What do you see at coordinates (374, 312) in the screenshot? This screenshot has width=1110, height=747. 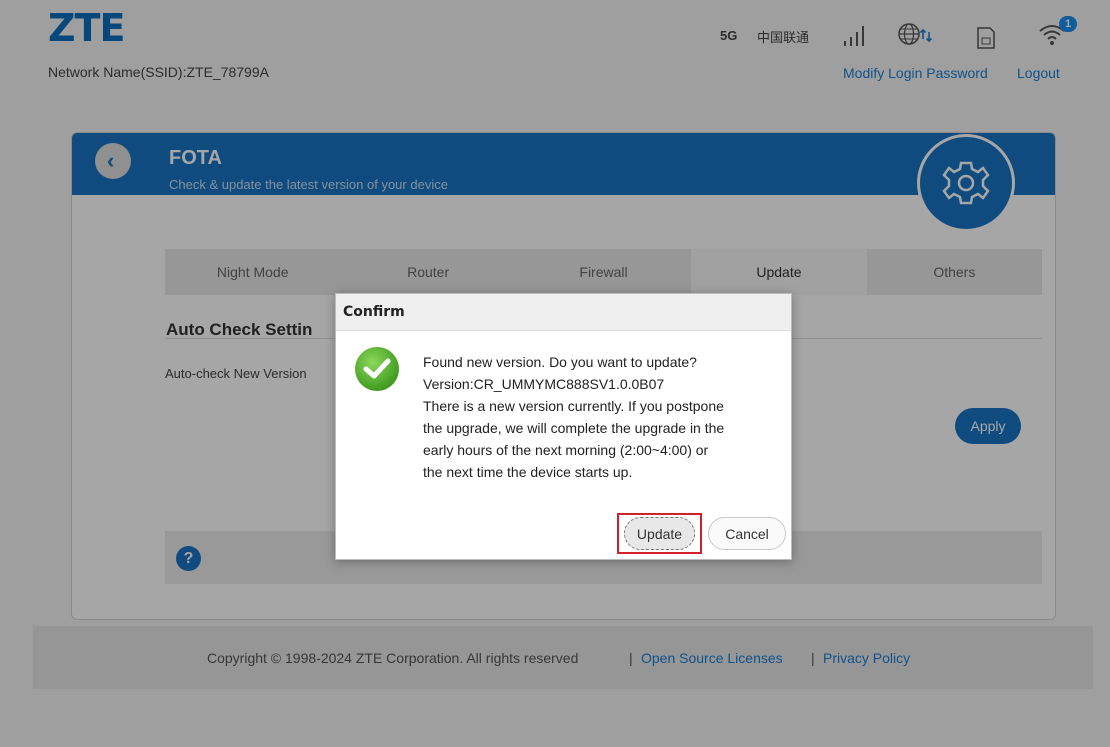 I see `dialog-title: Confirm` at bounding box center [374, 312].